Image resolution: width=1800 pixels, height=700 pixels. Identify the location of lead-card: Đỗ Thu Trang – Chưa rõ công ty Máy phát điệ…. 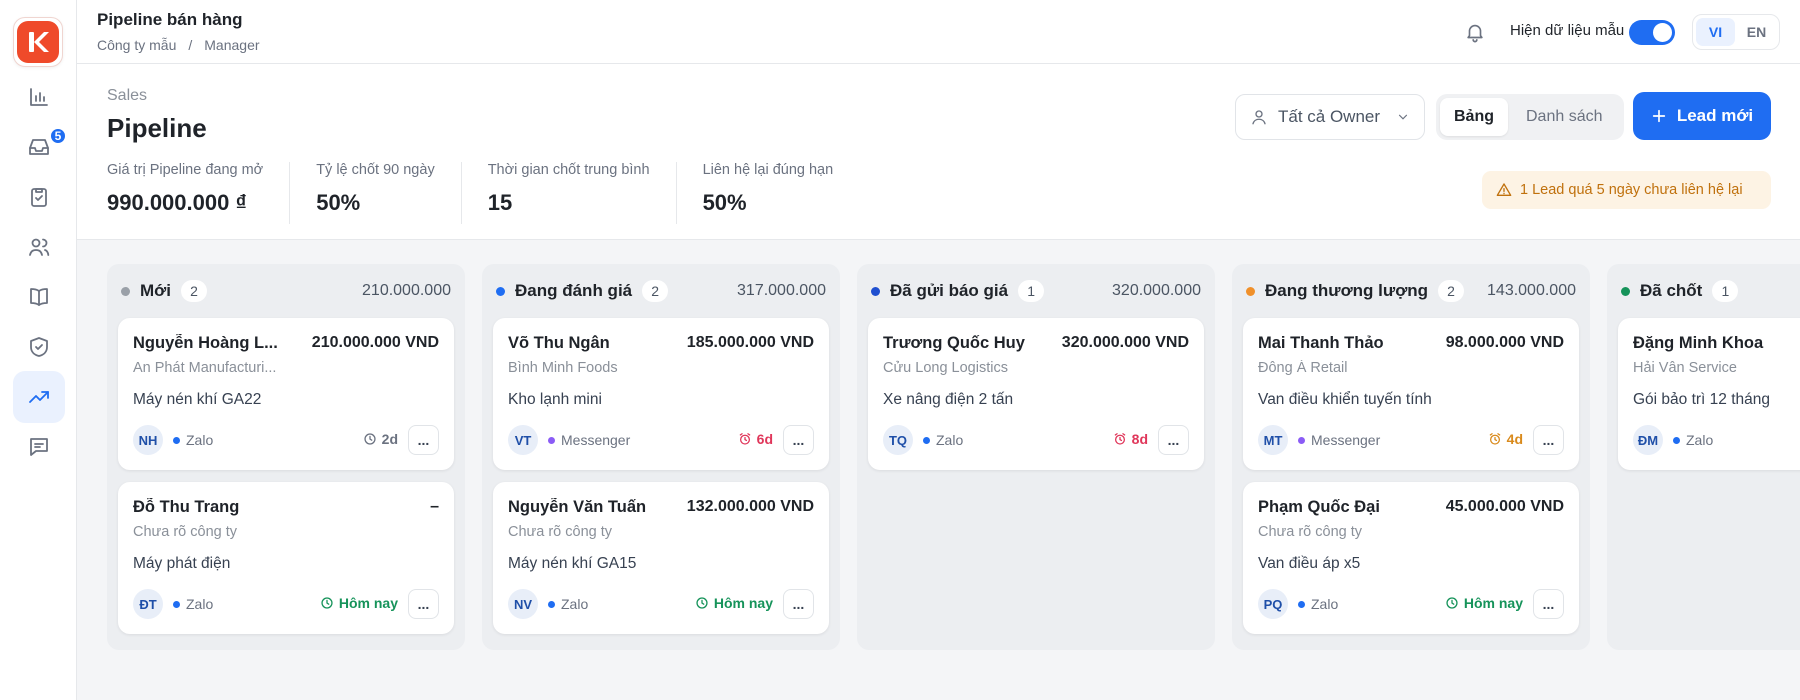
(286, 558).